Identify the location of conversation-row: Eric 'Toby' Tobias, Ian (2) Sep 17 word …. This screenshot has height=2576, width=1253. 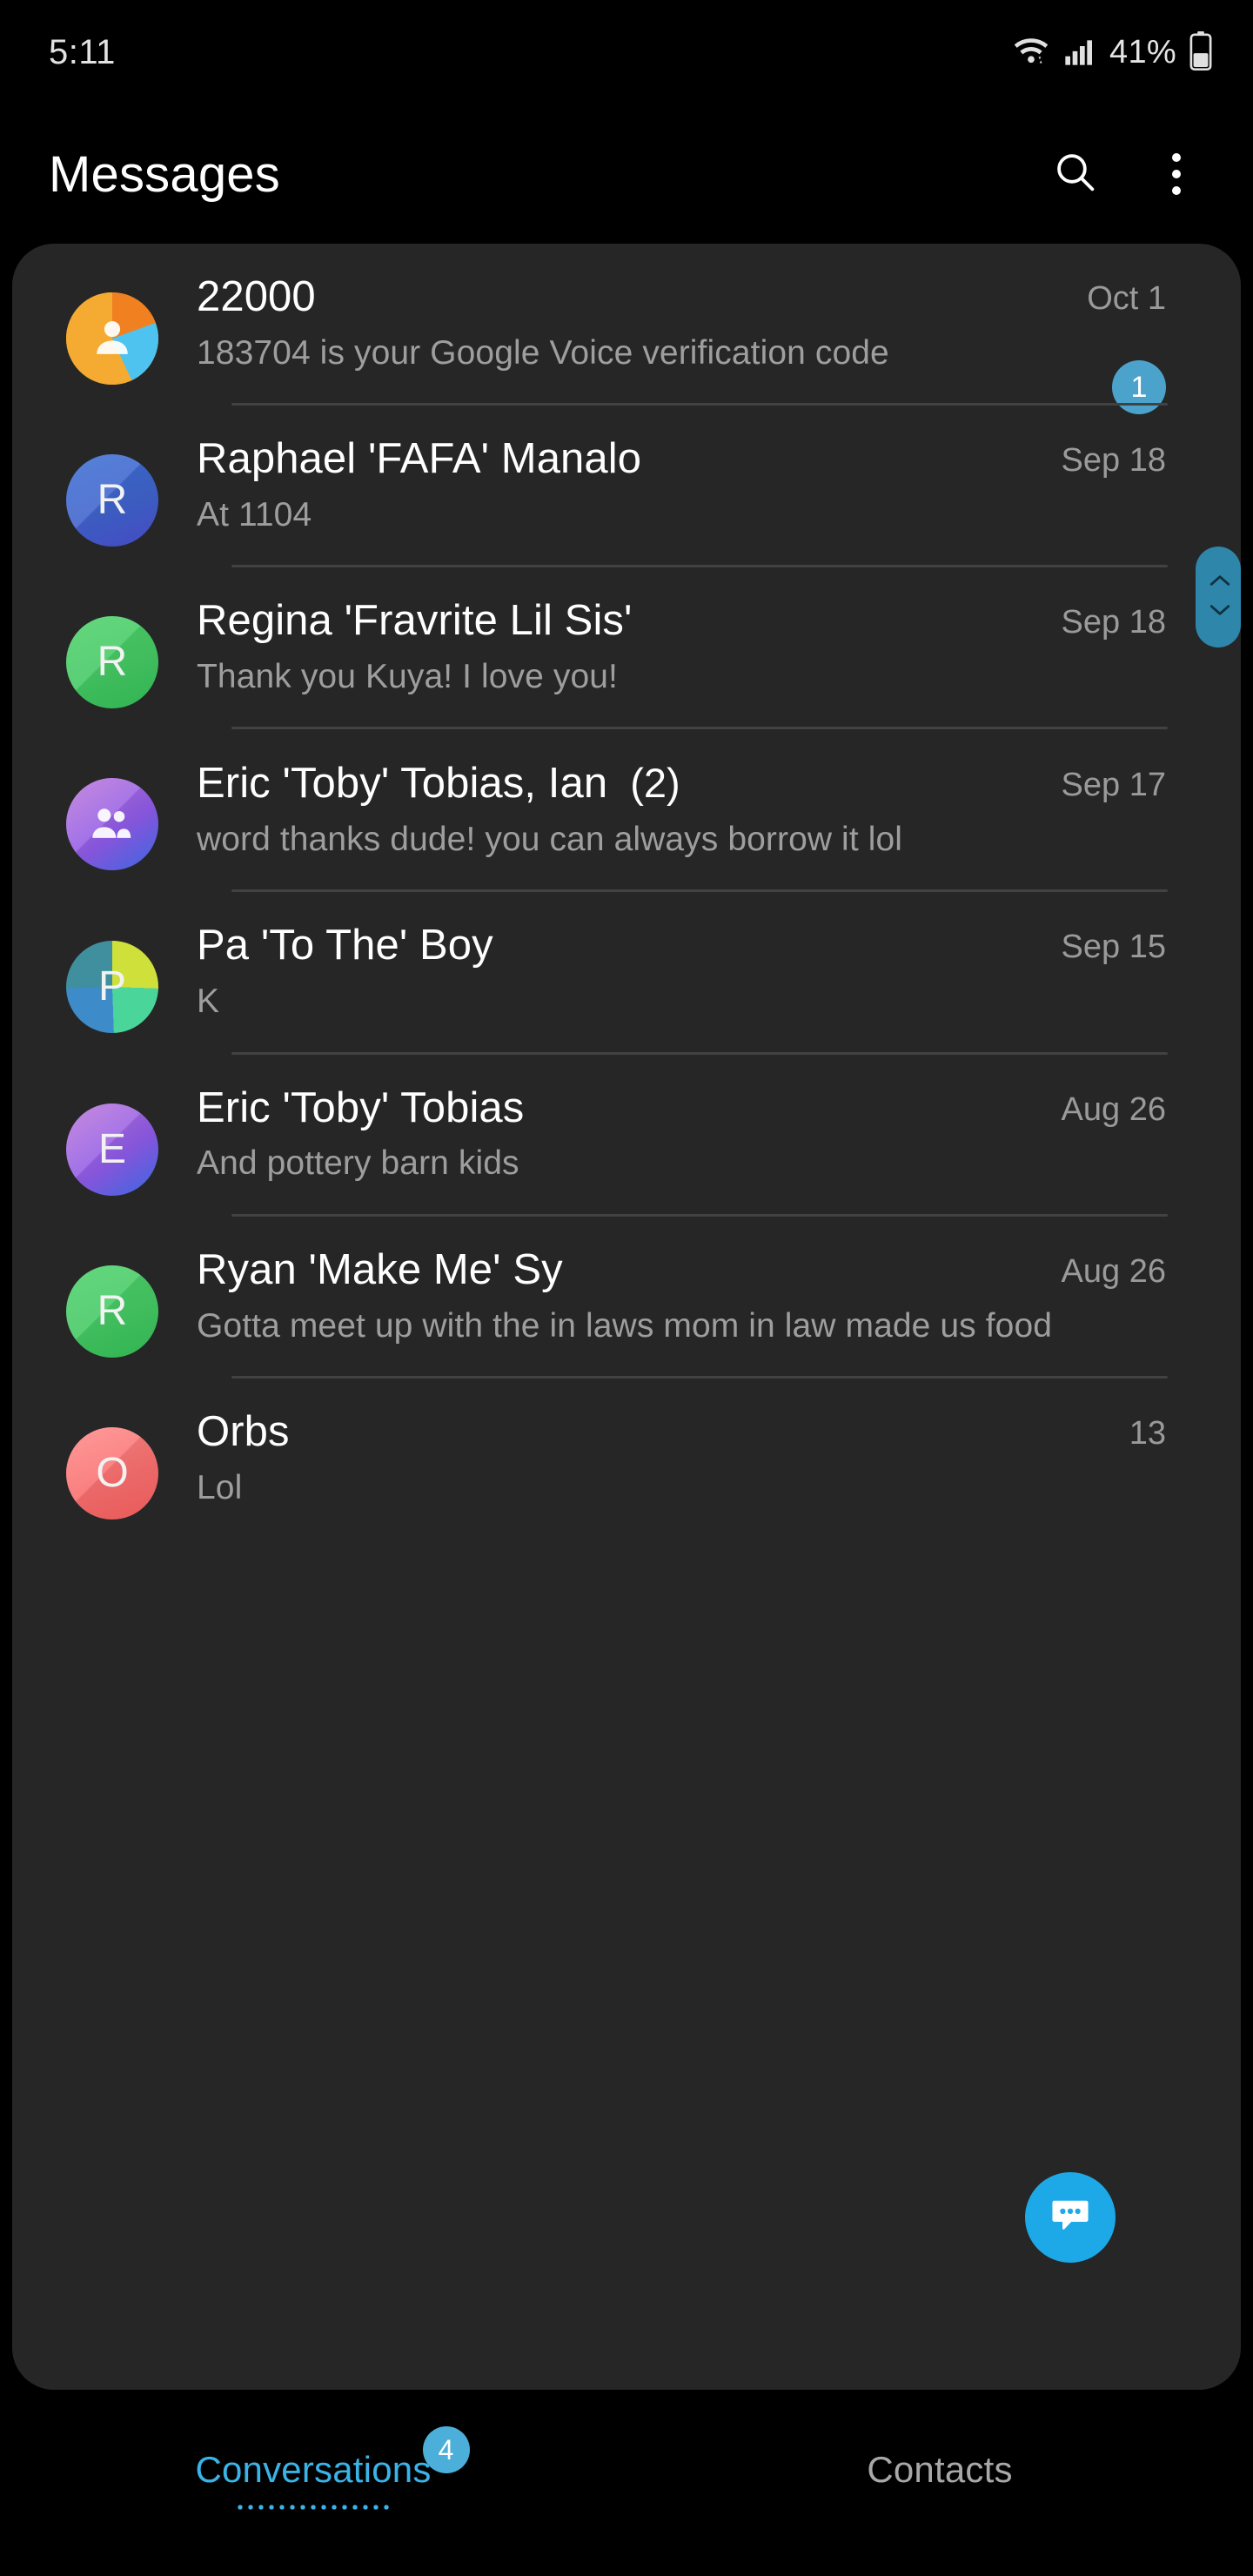
(626, 811).